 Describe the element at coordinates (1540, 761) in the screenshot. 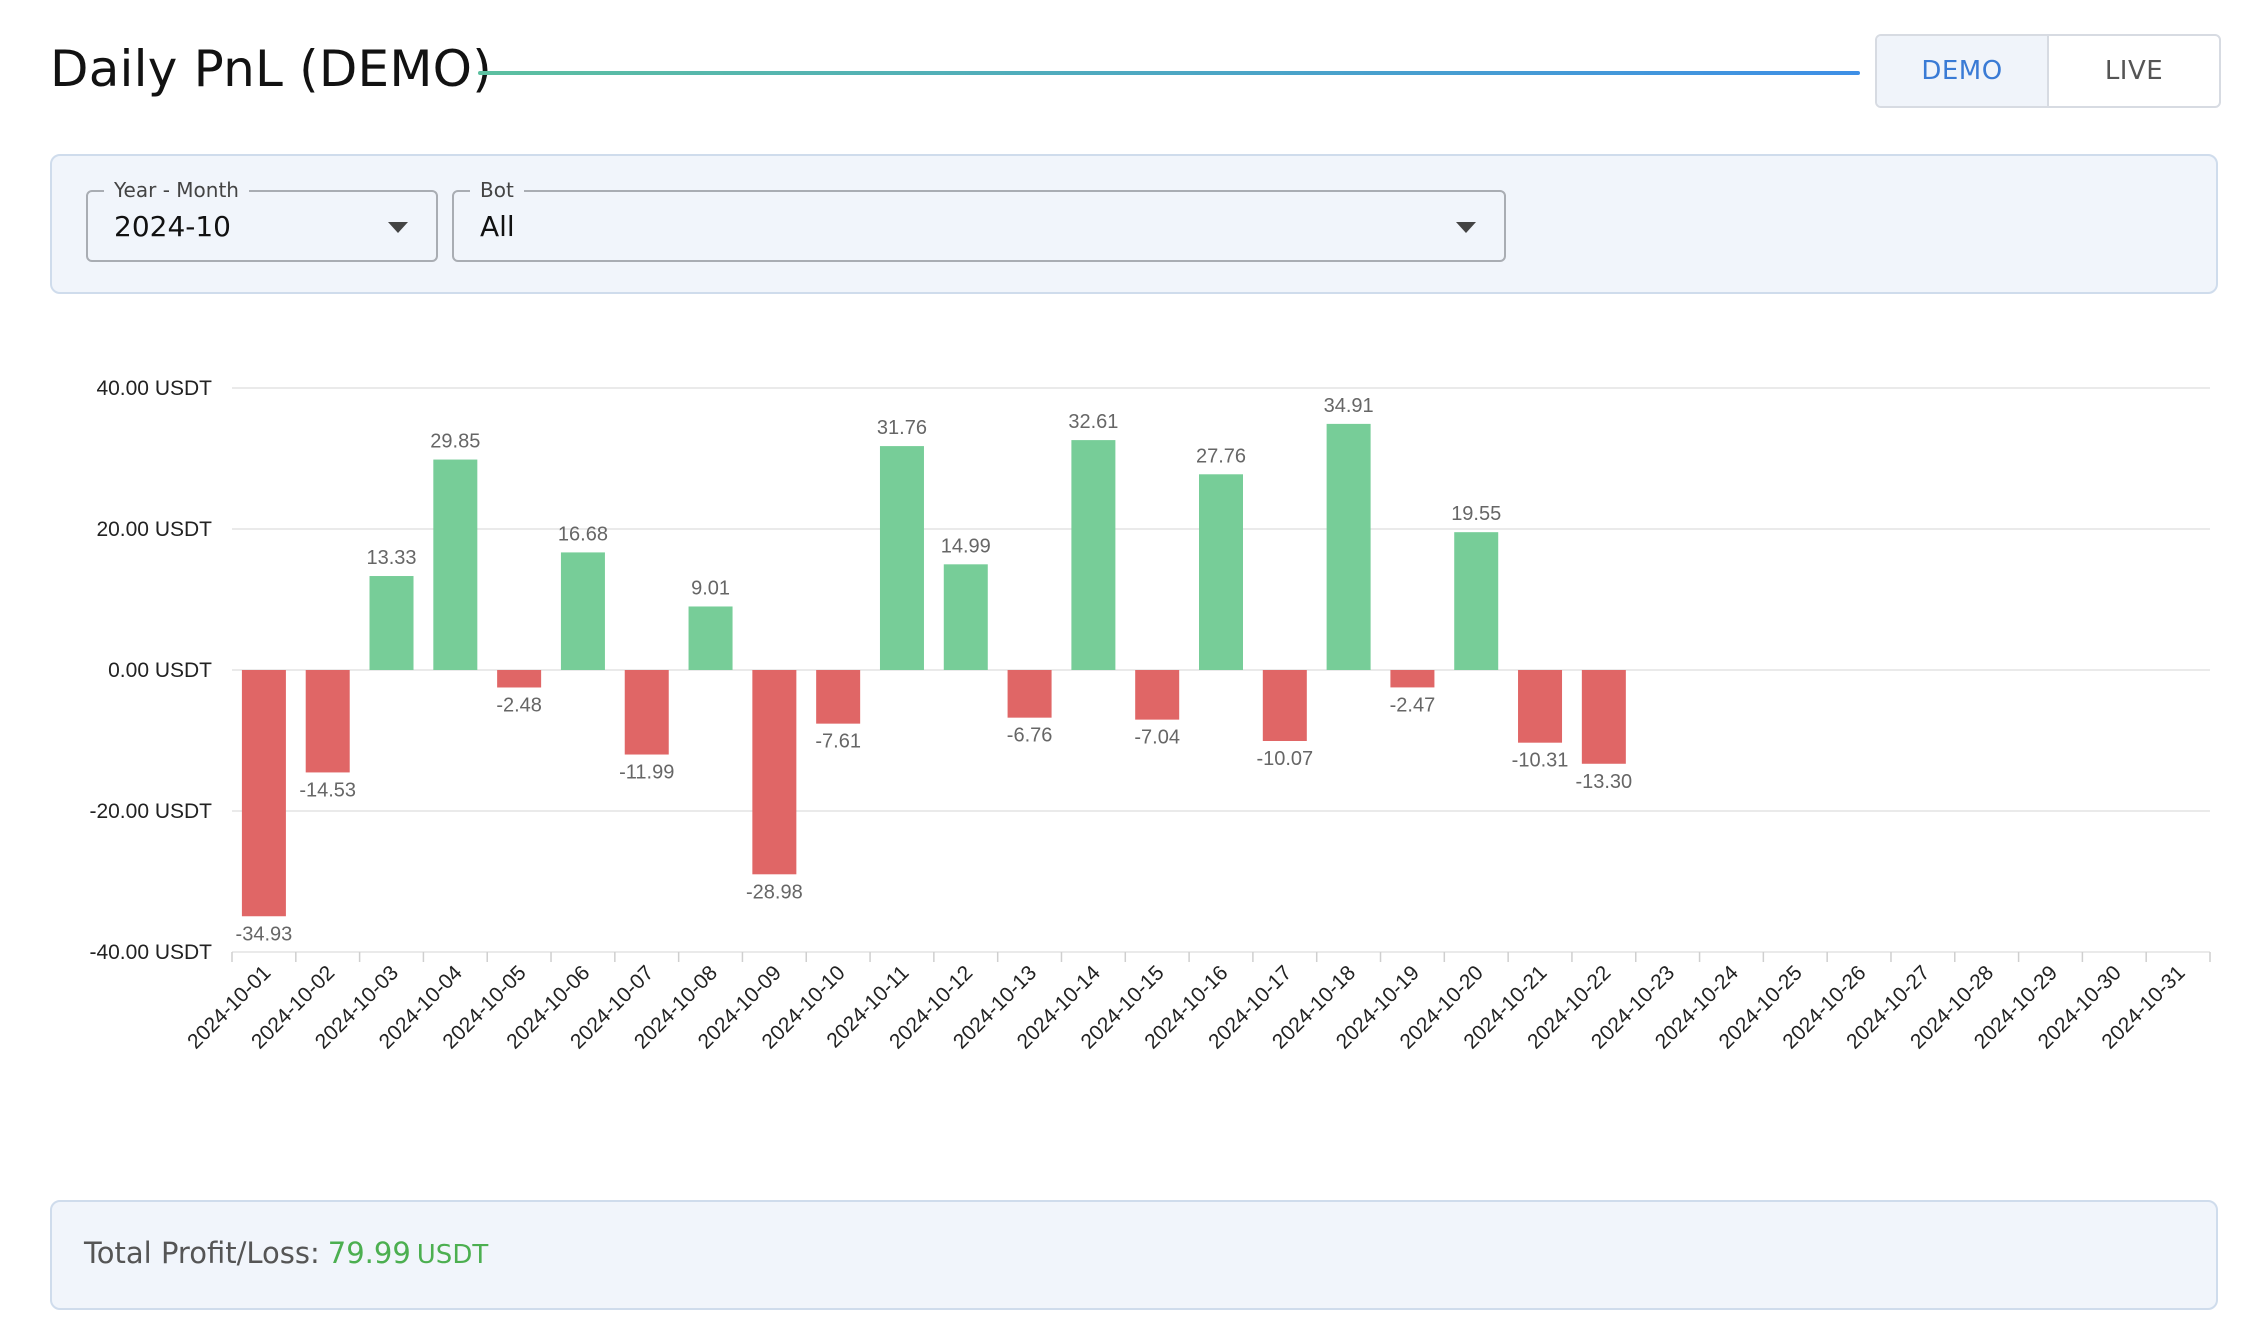

I see `data-label: -10.31` at that location.